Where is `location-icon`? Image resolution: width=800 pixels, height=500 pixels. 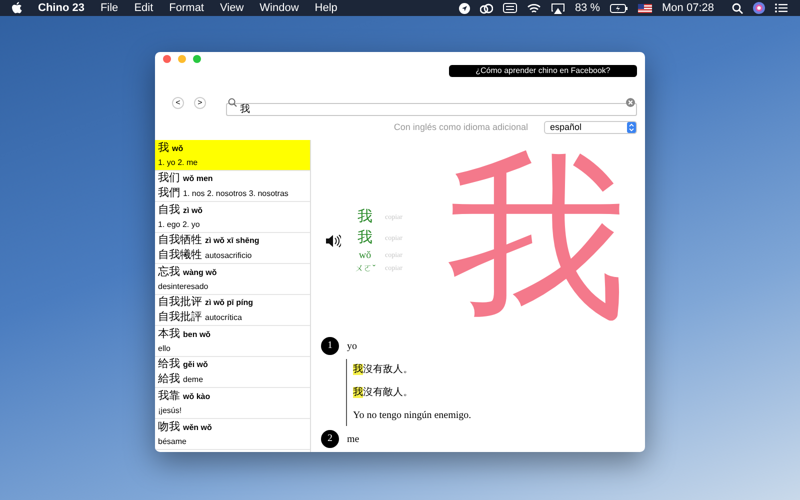 location-icon is located at coordinates (464, 8).